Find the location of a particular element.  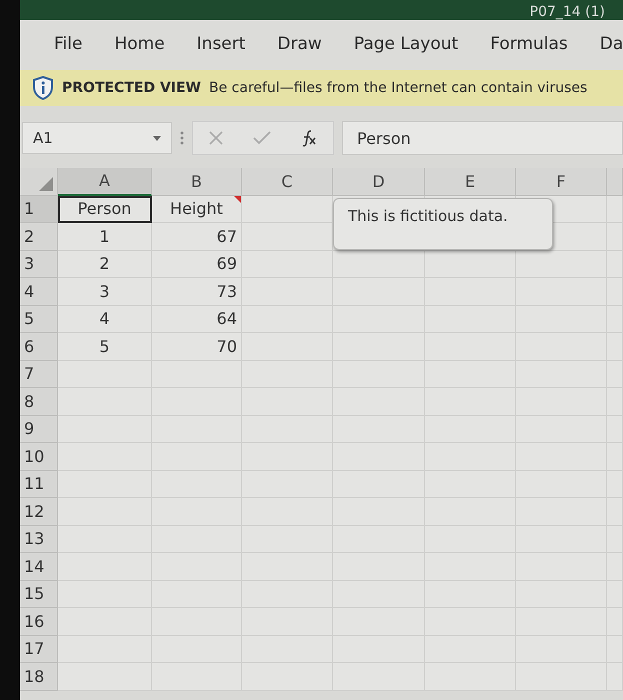

column-header: D is located at coordinates (379, 182).